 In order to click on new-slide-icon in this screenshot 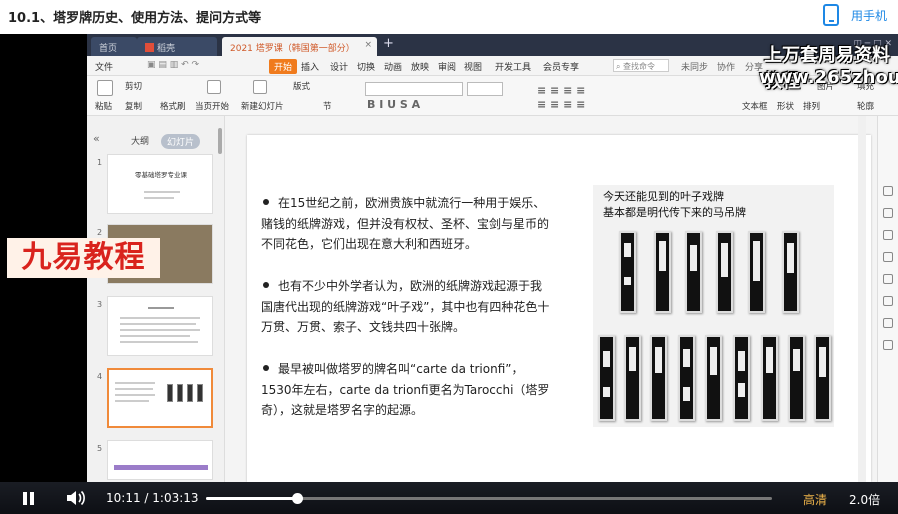, I will do `click(260, 87)`.